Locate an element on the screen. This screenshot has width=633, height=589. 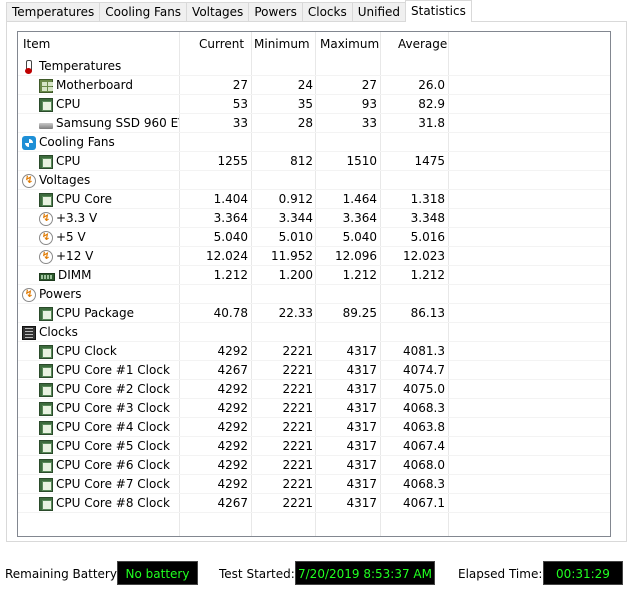
table-row: CPU 53 35 93 82.9 is located at coordinates (314, 104).